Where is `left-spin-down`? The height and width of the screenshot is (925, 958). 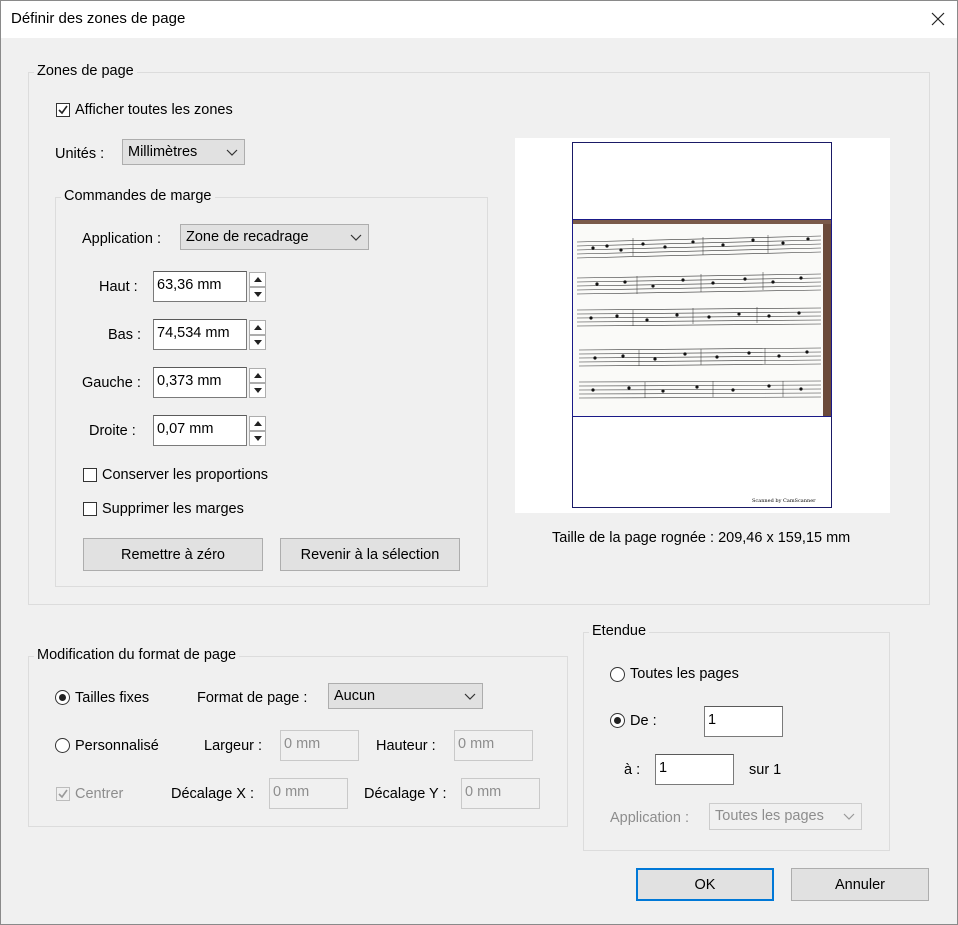 left-spin-down is located at coordinates (257, 390).